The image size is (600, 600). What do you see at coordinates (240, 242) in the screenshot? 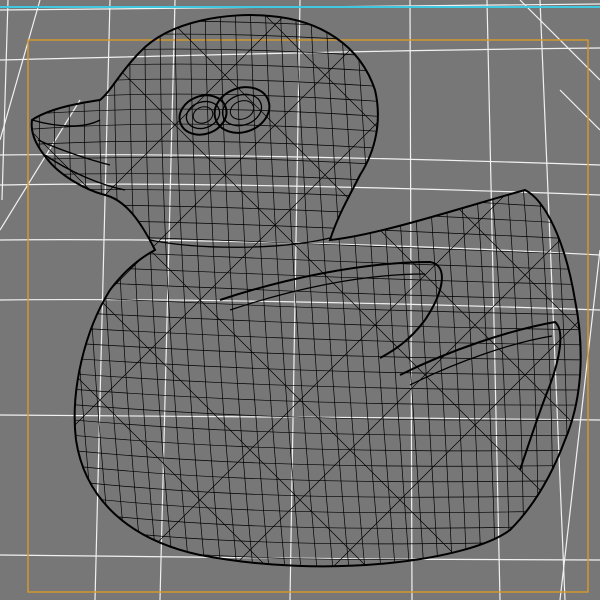
I see `duck-neck-seam` at bounding box center [240, 242].